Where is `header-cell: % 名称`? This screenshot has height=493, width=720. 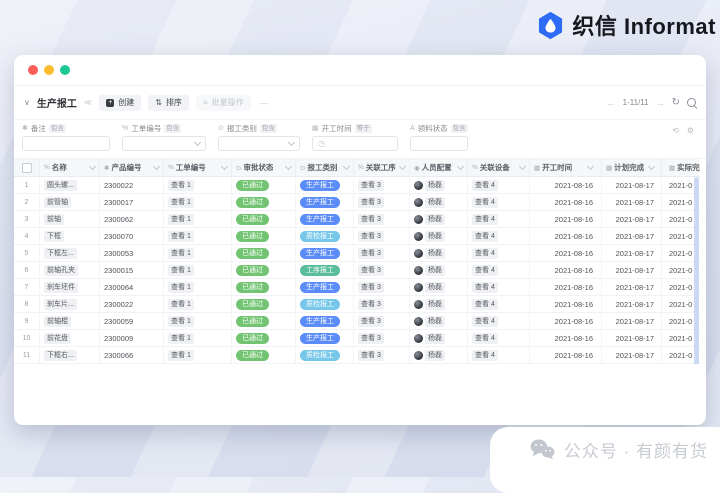
header-cell: % 名称 is located at coordinates (70, 167).